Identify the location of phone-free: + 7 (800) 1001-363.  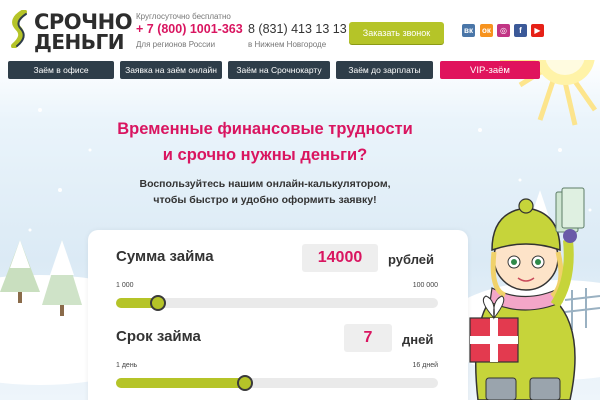
(189, 29).